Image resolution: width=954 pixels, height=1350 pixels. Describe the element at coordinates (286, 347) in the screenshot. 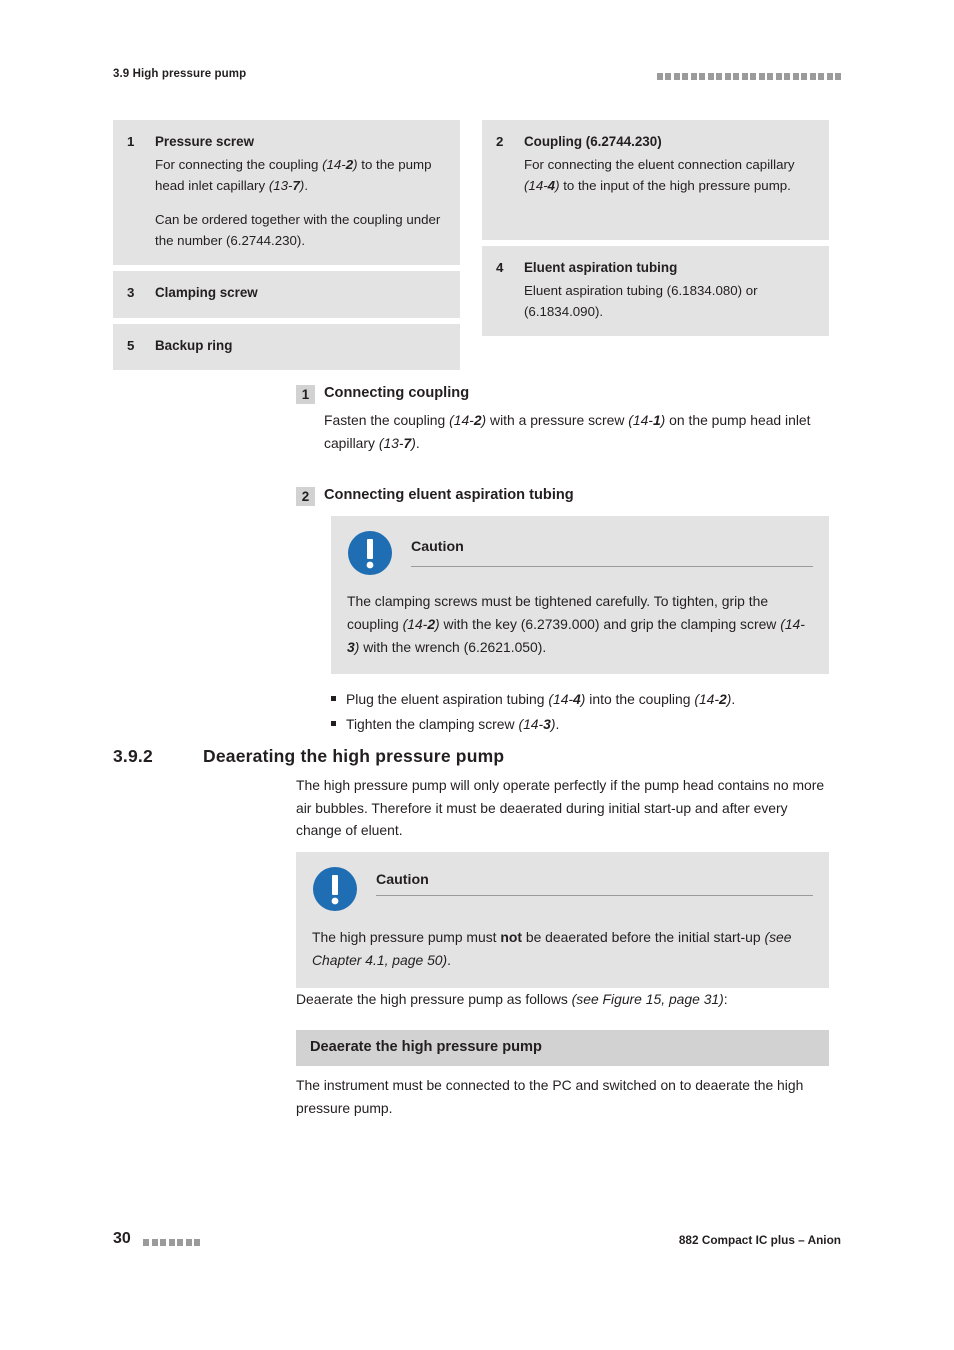

I see `legend-item-5: 5 Backup ring` at that location.